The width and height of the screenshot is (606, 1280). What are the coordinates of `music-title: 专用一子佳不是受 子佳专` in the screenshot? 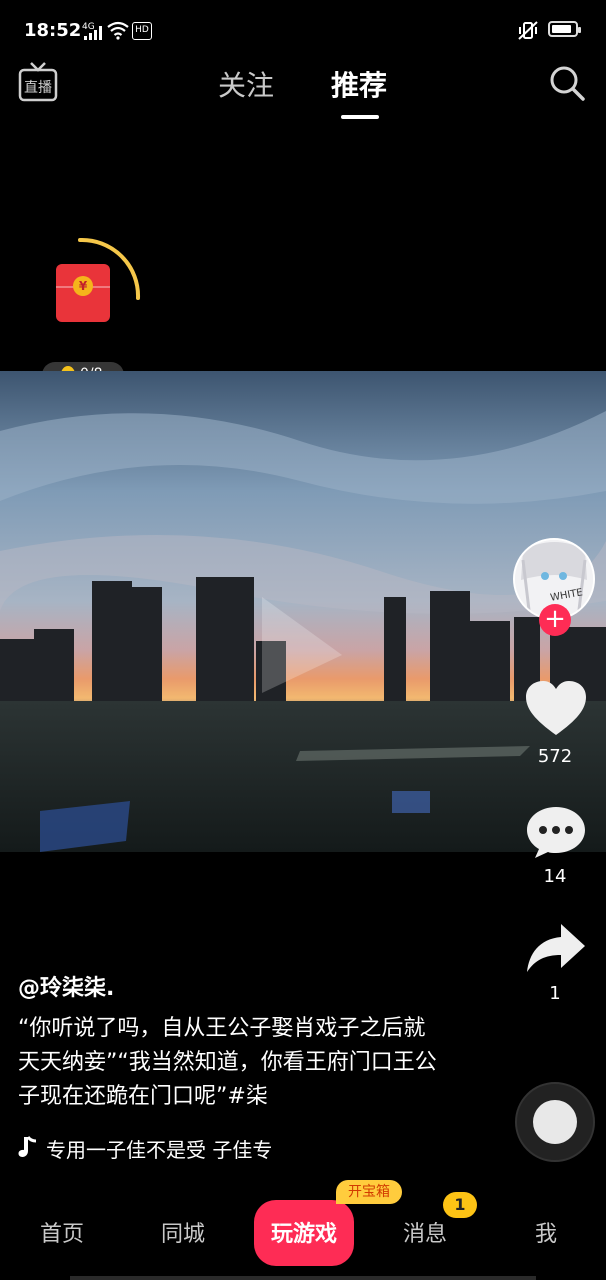 It's located at (159, 1150).